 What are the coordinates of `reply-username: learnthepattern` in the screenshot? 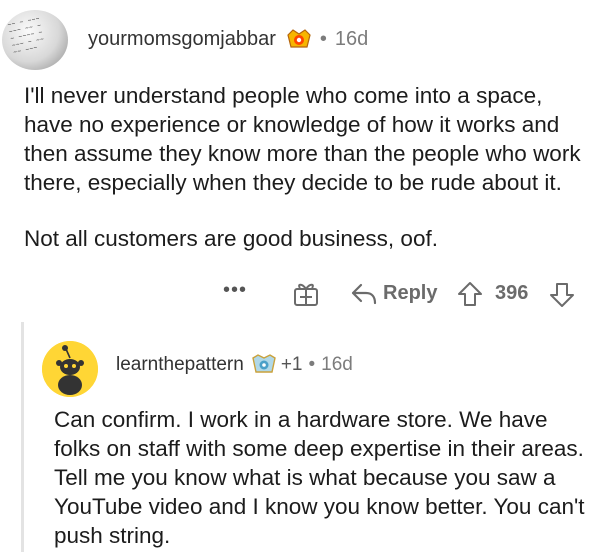 It's located at (180, 365).